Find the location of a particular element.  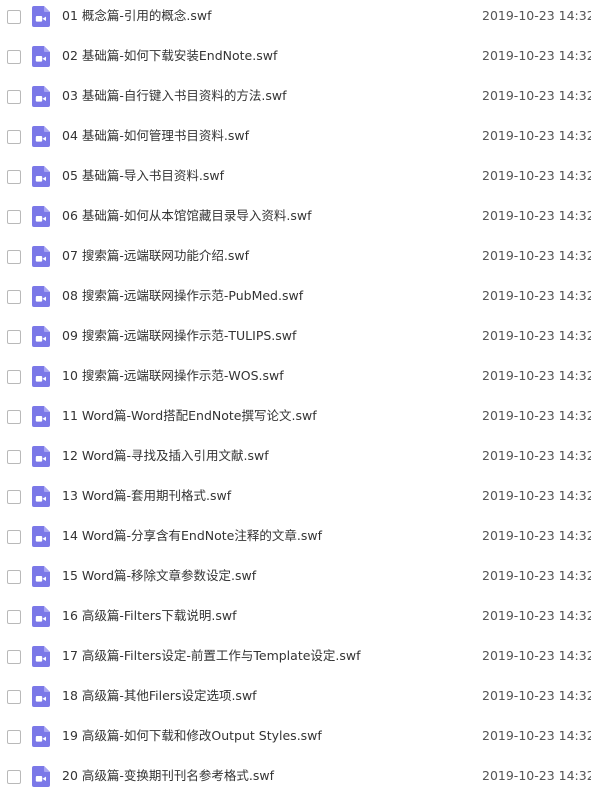

file-row: 16 高级篇-Filters下载说明.swf 2019-10-23 14:32 is located at coordinates (295, 620).